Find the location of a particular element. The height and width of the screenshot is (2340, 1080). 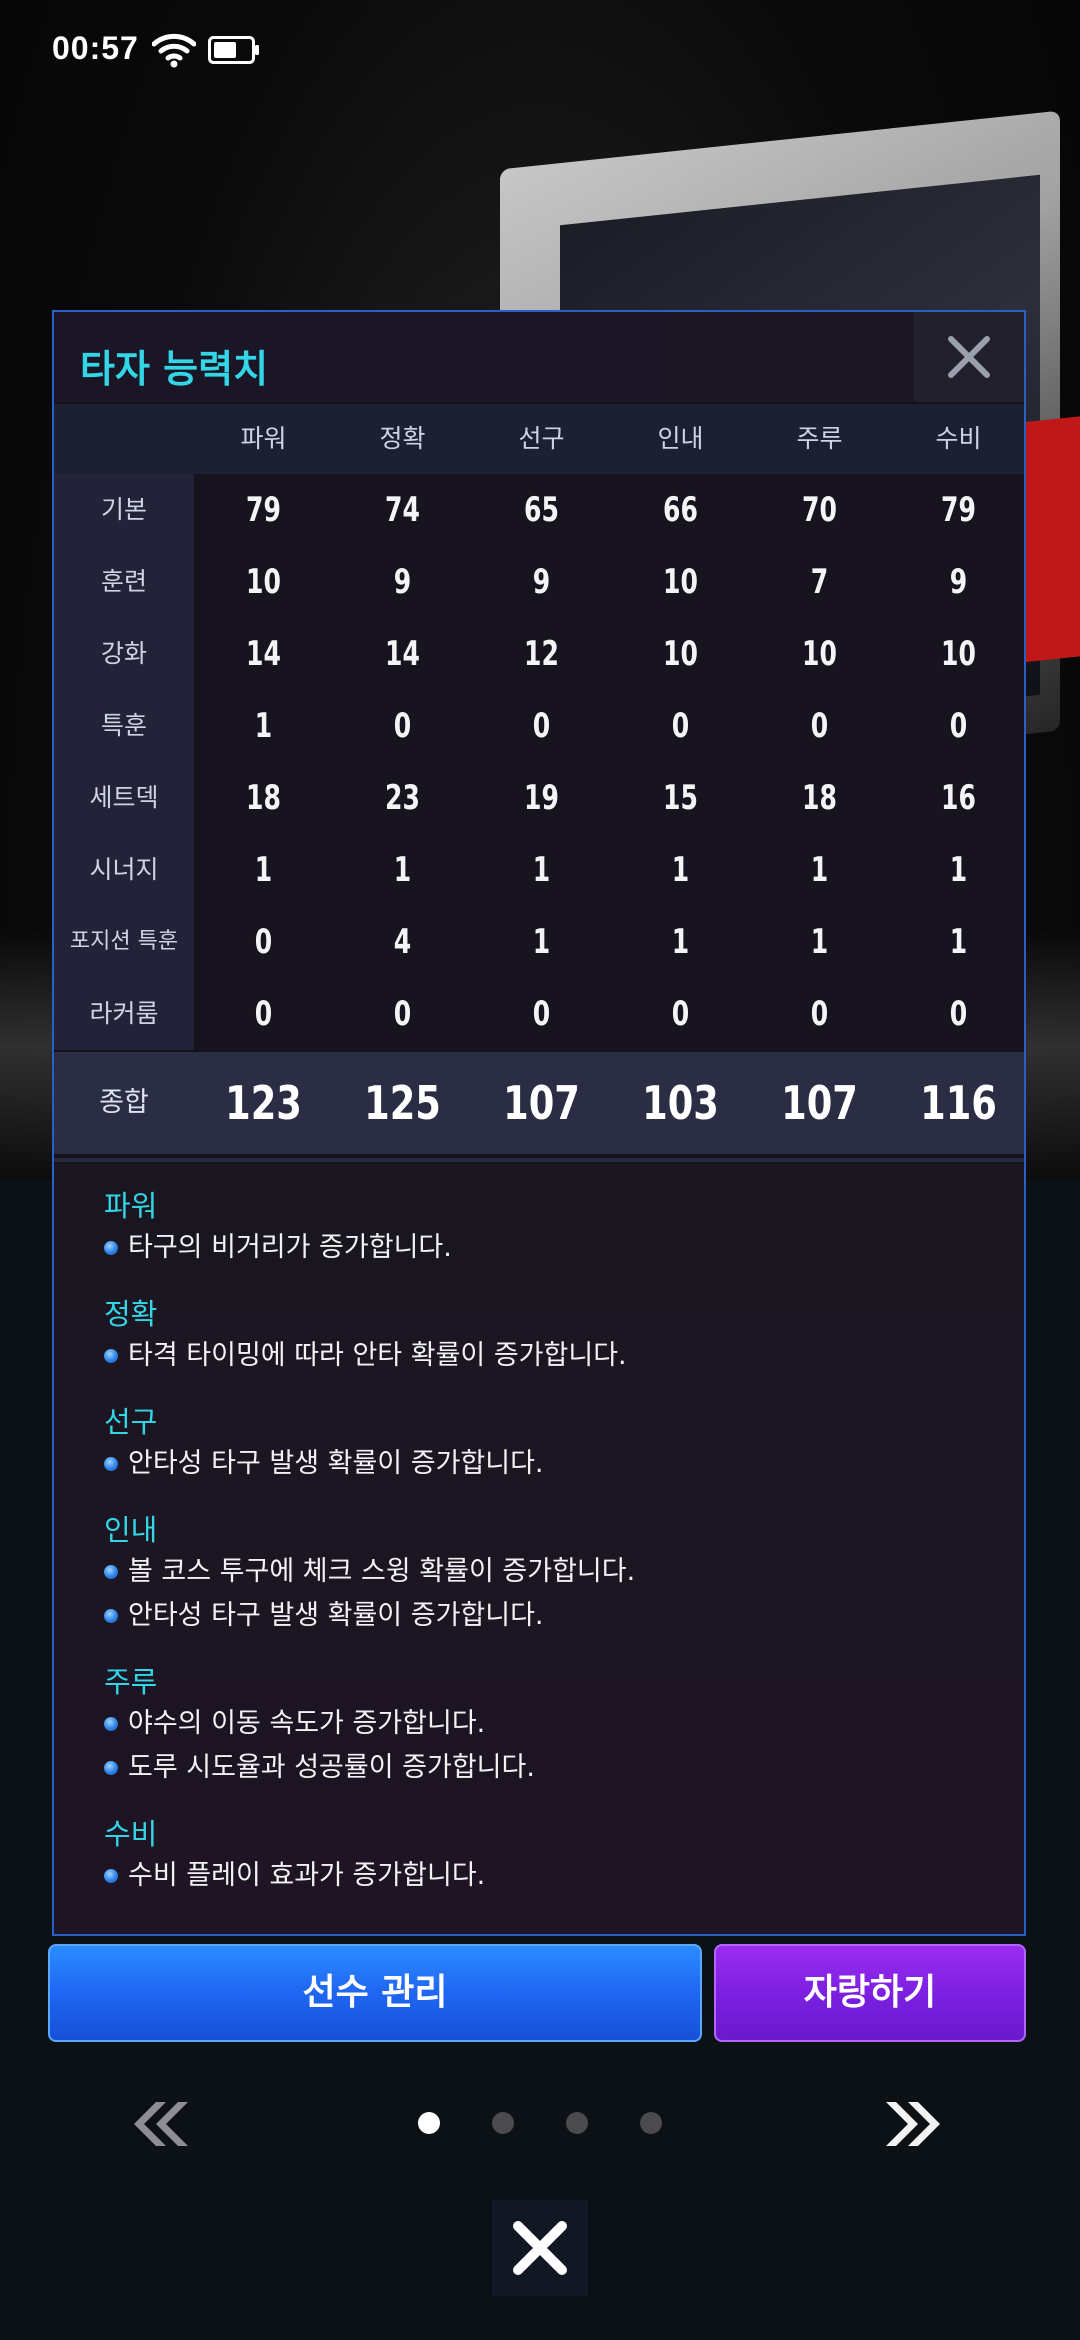

stat-cell: 70 is located at coordinates (819, 510).